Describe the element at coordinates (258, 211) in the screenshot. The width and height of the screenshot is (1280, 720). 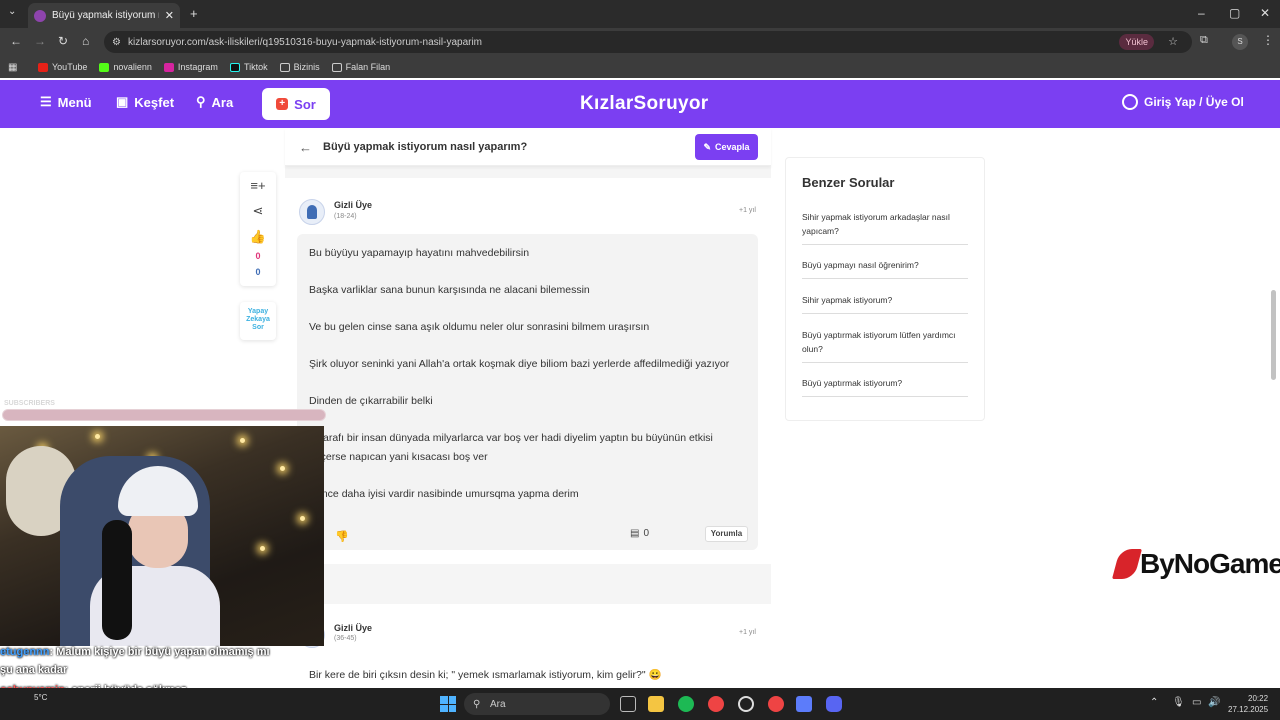
I see `share-icon: ⋖` at that location.